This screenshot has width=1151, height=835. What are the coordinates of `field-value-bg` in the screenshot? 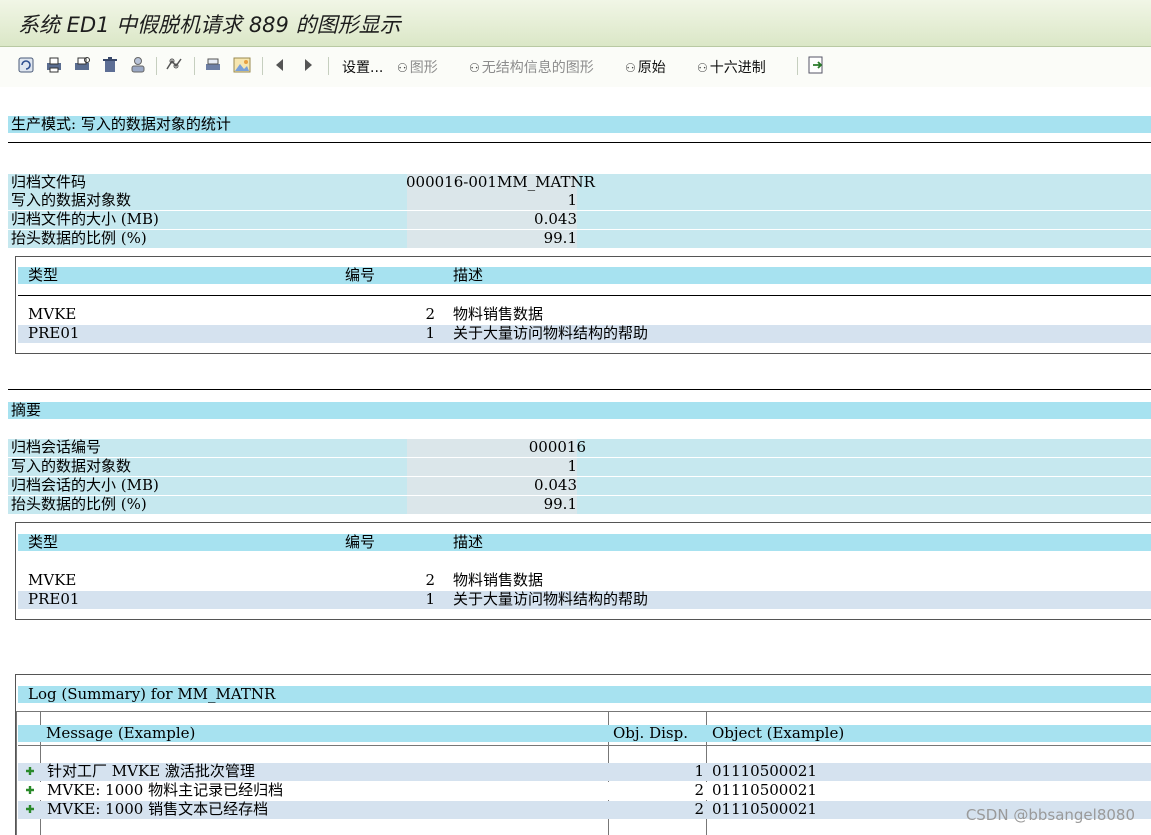 It's located at (492, 201).